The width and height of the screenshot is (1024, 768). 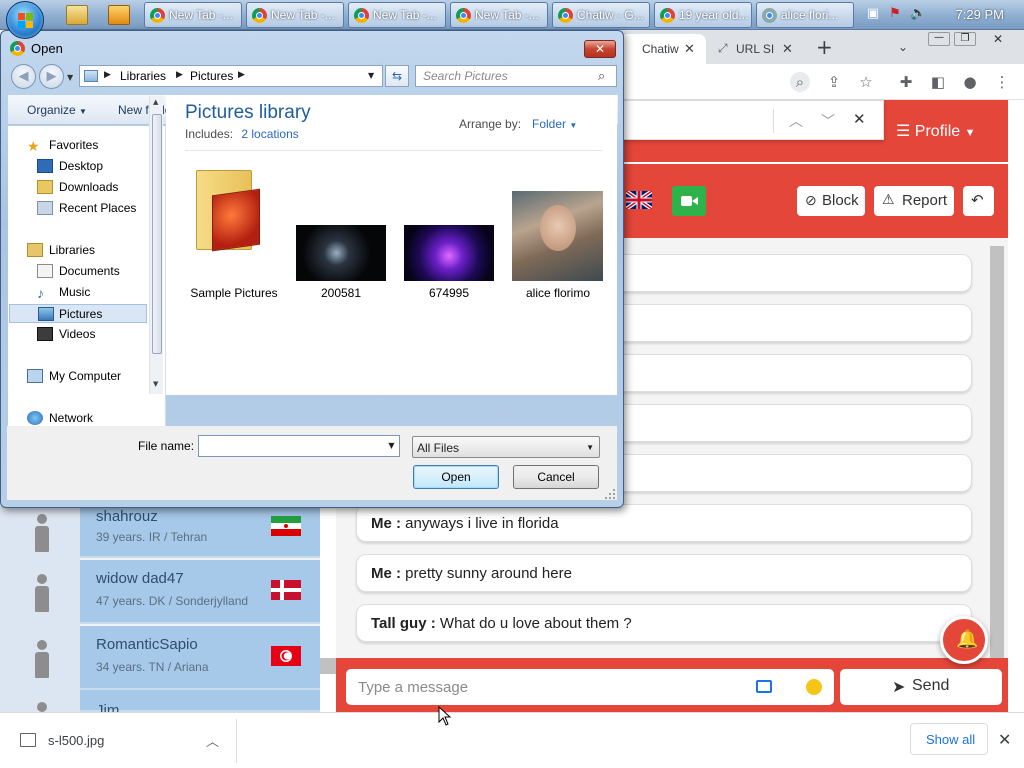 I want to click on download-filename: s-l500.jpg, so click(x=76, y=740).